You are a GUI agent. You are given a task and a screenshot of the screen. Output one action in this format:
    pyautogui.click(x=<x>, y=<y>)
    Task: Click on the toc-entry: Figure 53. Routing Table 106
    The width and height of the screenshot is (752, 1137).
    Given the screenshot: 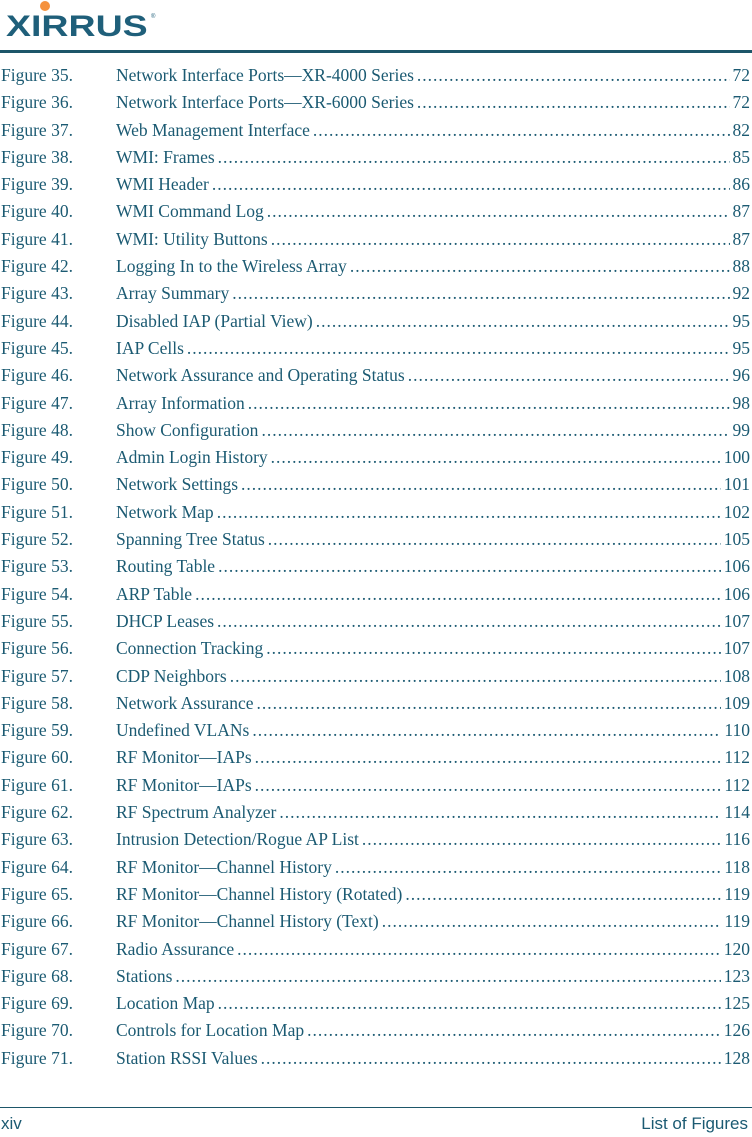 What is the action you would take?
    pyautogui.click(x=376, y=569)
    